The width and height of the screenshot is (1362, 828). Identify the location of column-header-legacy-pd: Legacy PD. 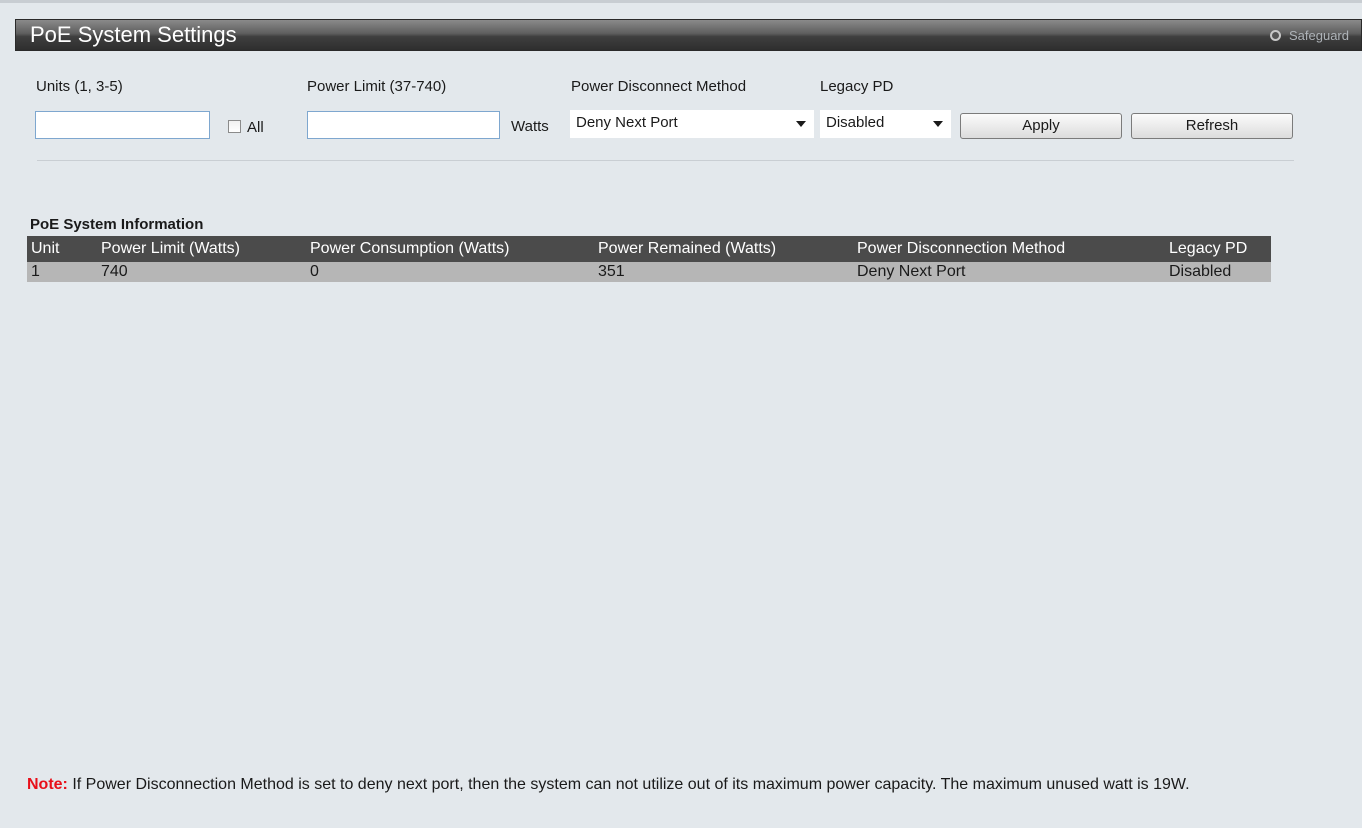
(1218, 249).